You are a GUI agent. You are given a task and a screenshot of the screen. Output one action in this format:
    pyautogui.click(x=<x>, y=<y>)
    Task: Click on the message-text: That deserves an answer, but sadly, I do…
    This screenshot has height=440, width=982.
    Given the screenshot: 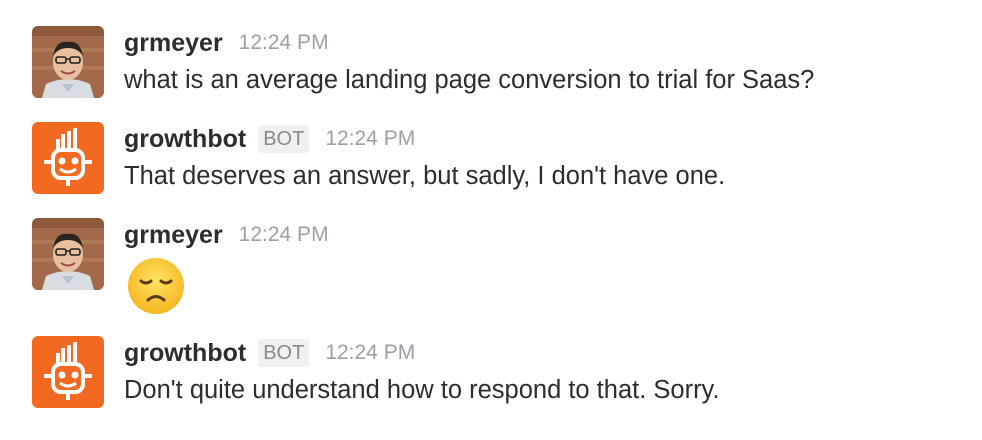 What is the action you would take?
    pyautogui.click(x=425, y=176)
    